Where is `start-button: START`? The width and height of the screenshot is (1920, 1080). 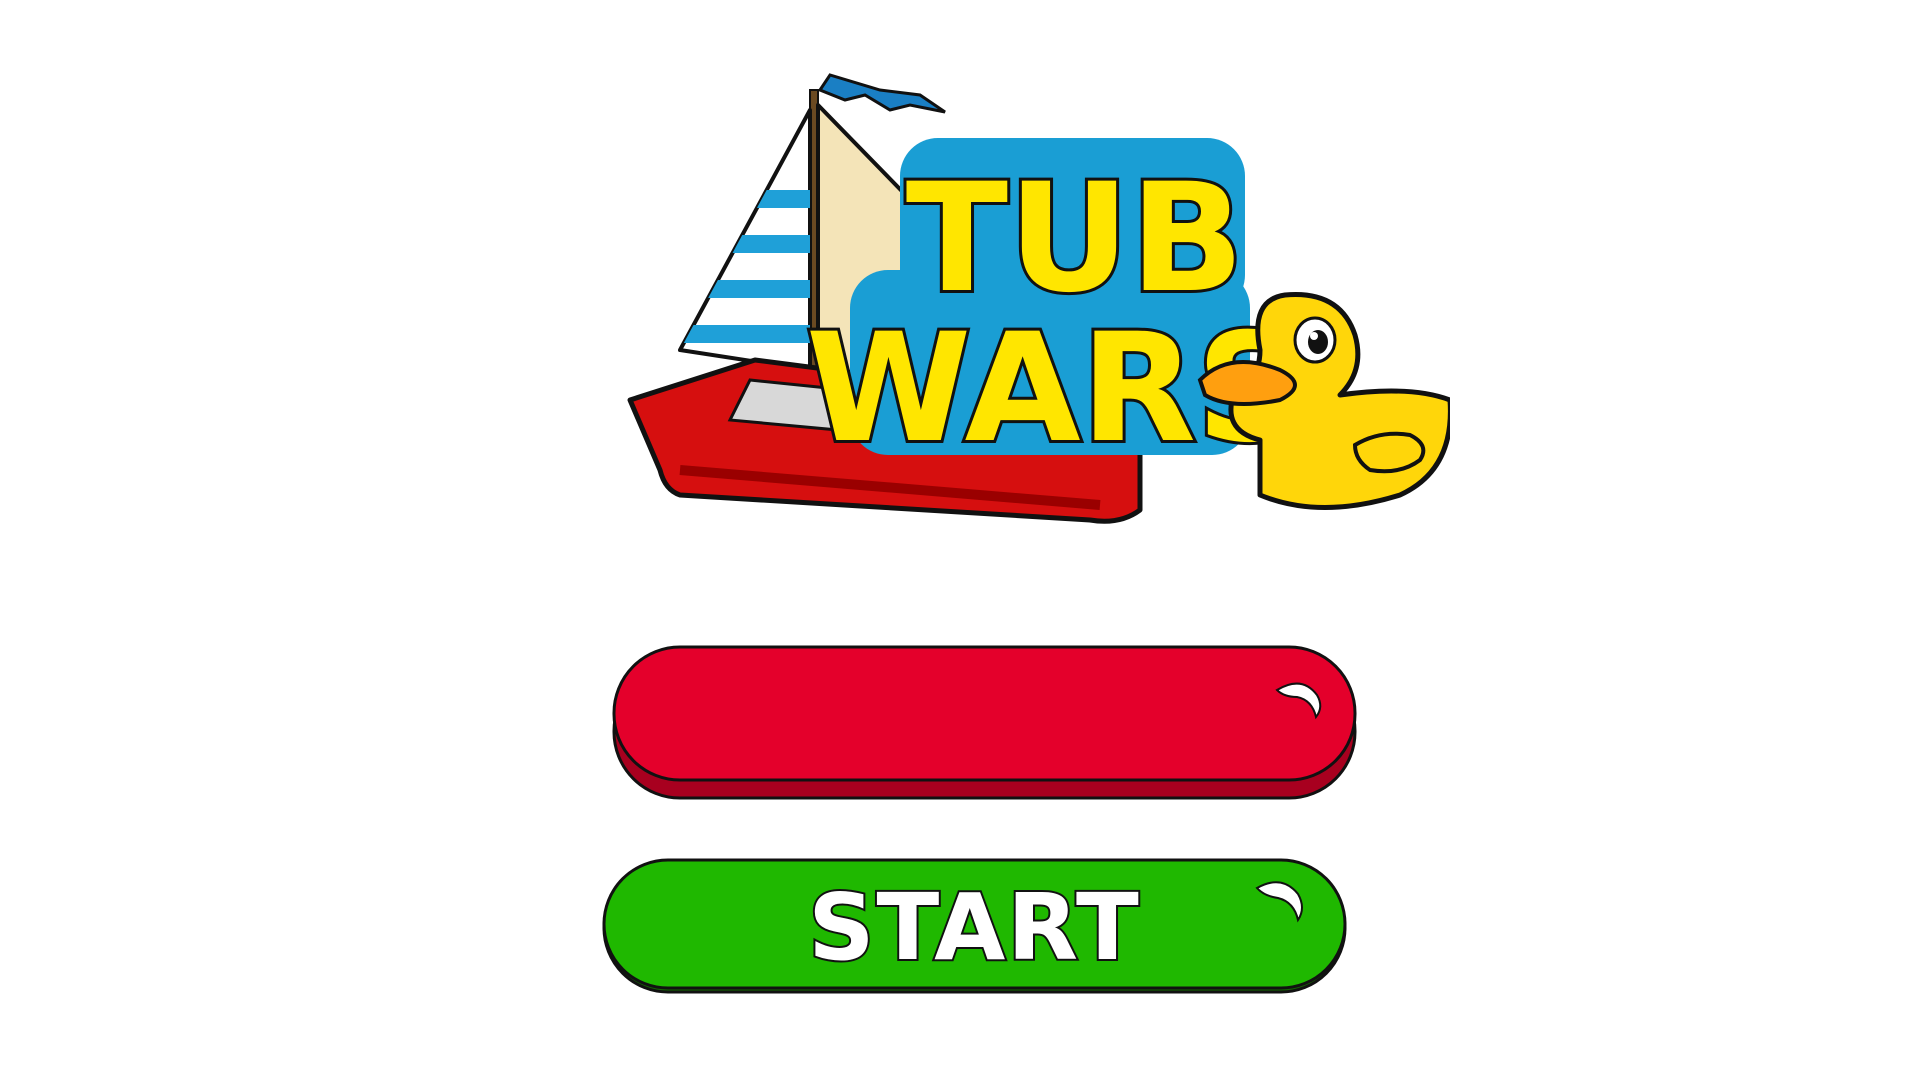
start-button: START is located at coordinates (974, 926).